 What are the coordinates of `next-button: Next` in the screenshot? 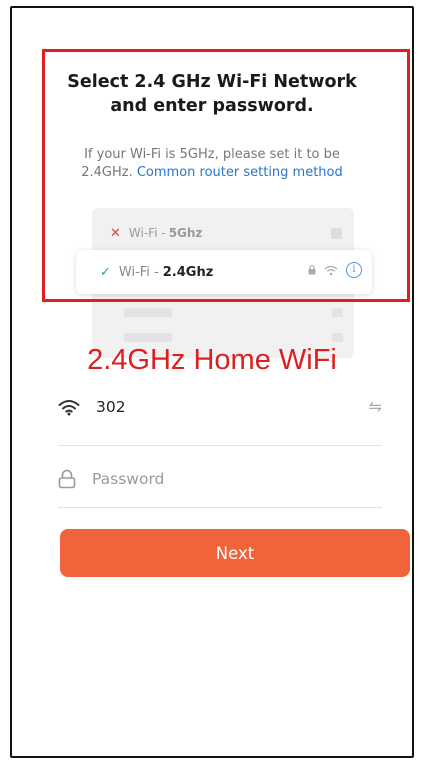 It's located at (235, 553).